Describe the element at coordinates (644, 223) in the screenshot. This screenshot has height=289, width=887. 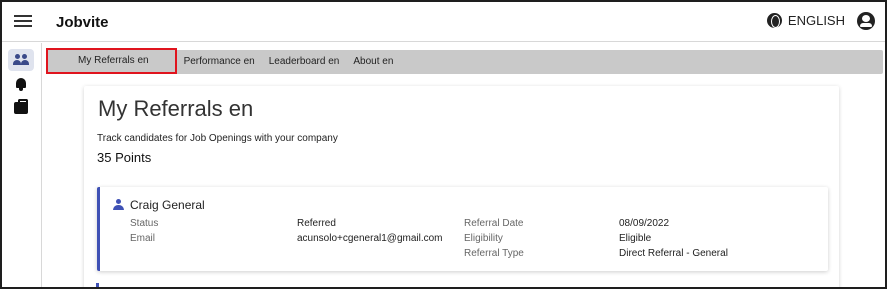
I see `referral-date-value: 08/09/2022` at that location.